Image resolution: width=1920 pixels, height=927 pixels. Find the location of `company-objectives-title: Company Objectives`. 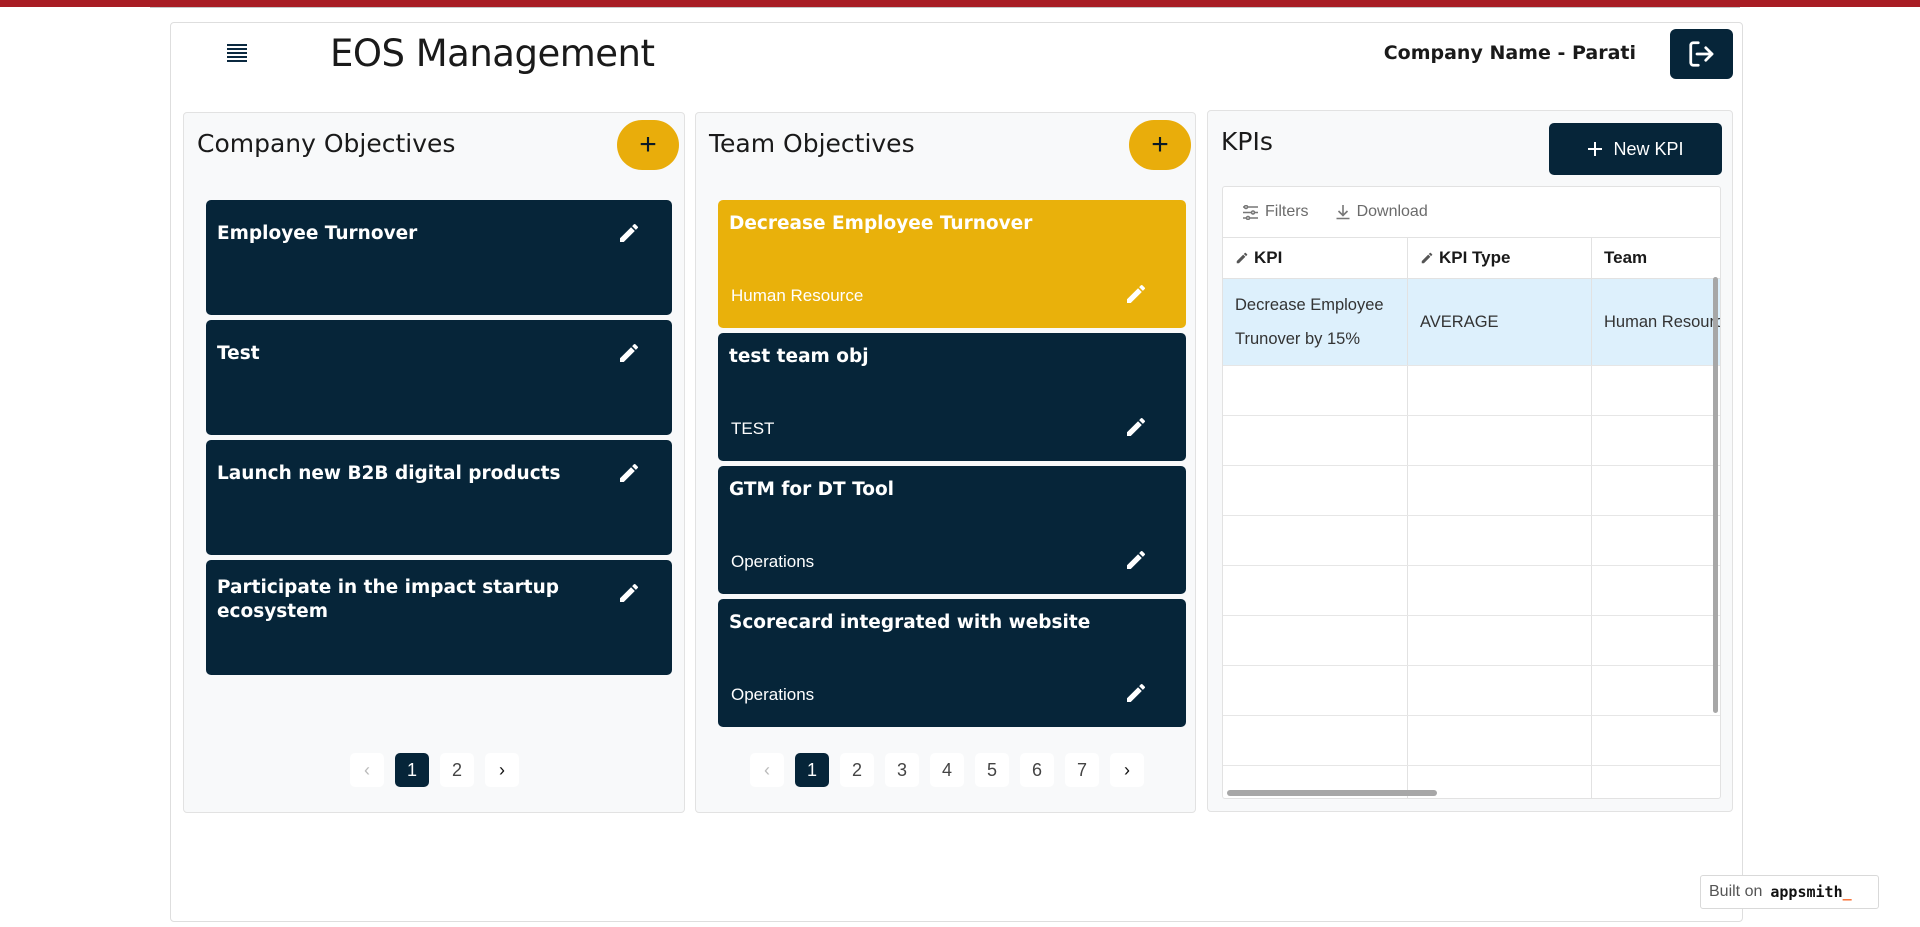

company-objectives-title: Company Objectives is located at coordinates (326, 143).